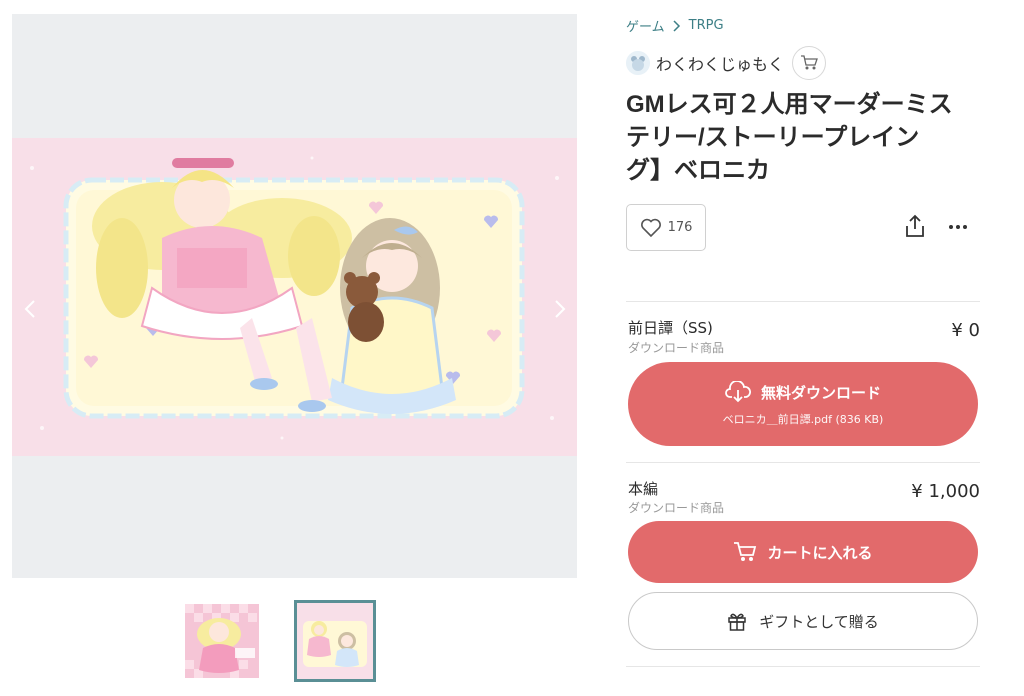 Image resolution: width=1024 pixels, height=696 pixels. I want to click on gift-button: ギフトとして贈る, so click(803, 621).